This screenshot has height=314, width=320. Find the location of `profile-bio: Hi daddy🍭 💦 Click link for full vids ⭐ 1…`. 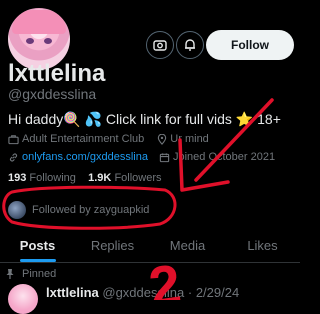

profile-bio: Hi daddy🍭 💦 Click link for full vids ⭐ 1… is located at coordinates (144, 119).